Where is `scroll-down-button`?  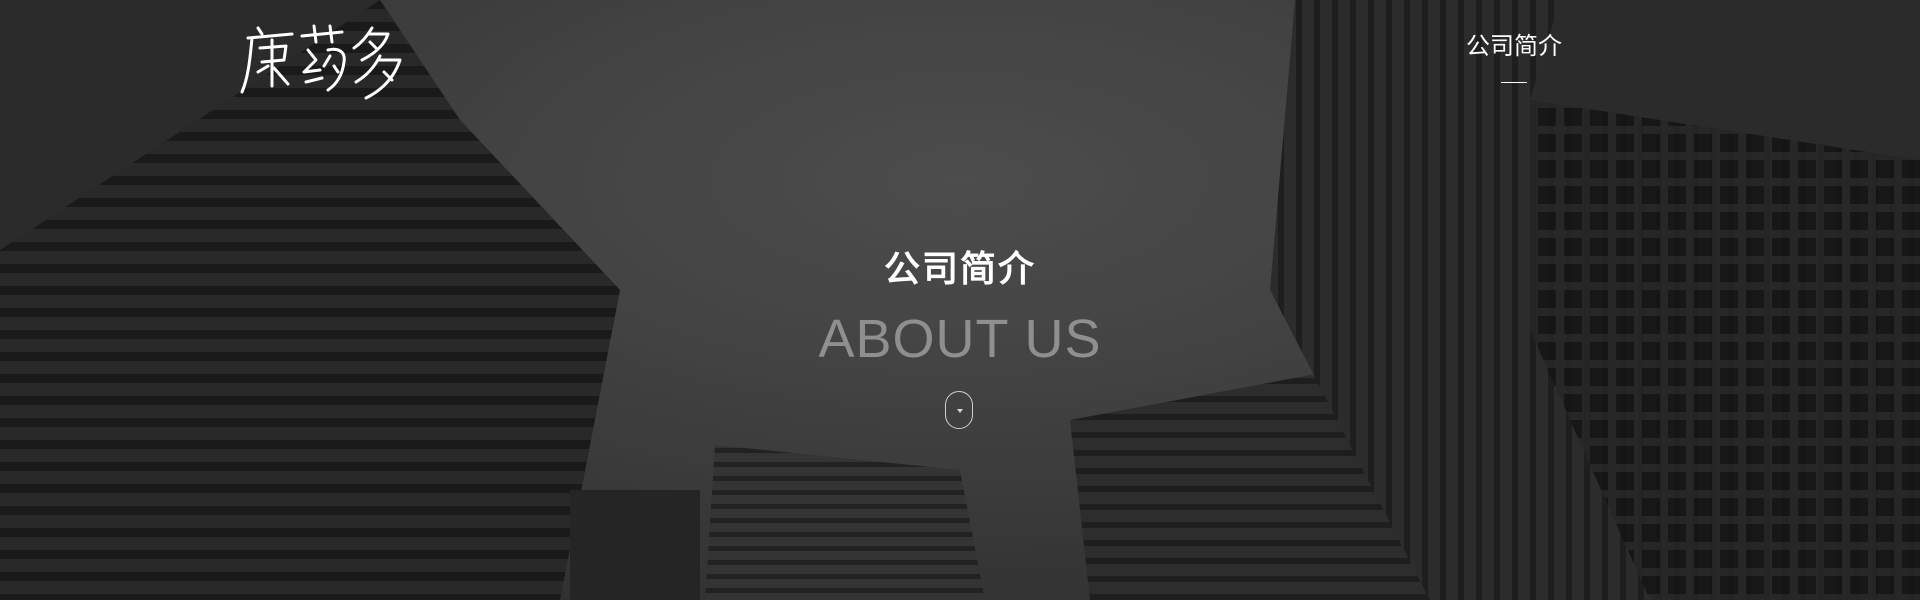 scroll-down-button is located at coordinates (959, 410).